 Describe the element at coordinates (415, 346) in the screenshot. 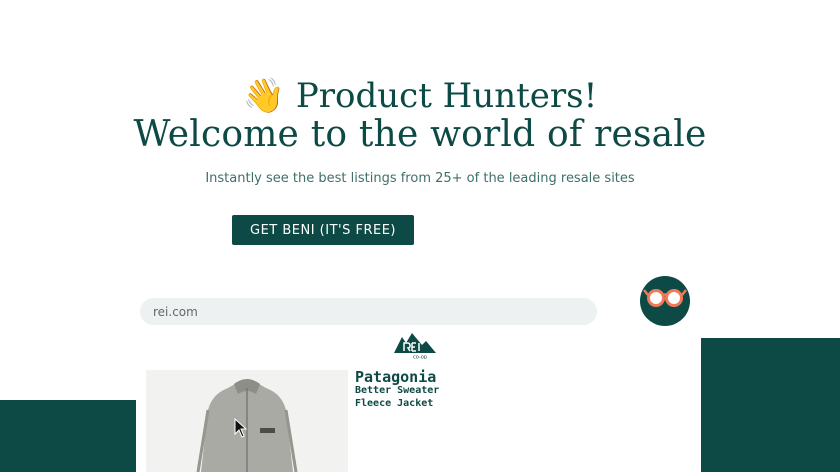

I see `rei-logo-icon: co-op` at that location.